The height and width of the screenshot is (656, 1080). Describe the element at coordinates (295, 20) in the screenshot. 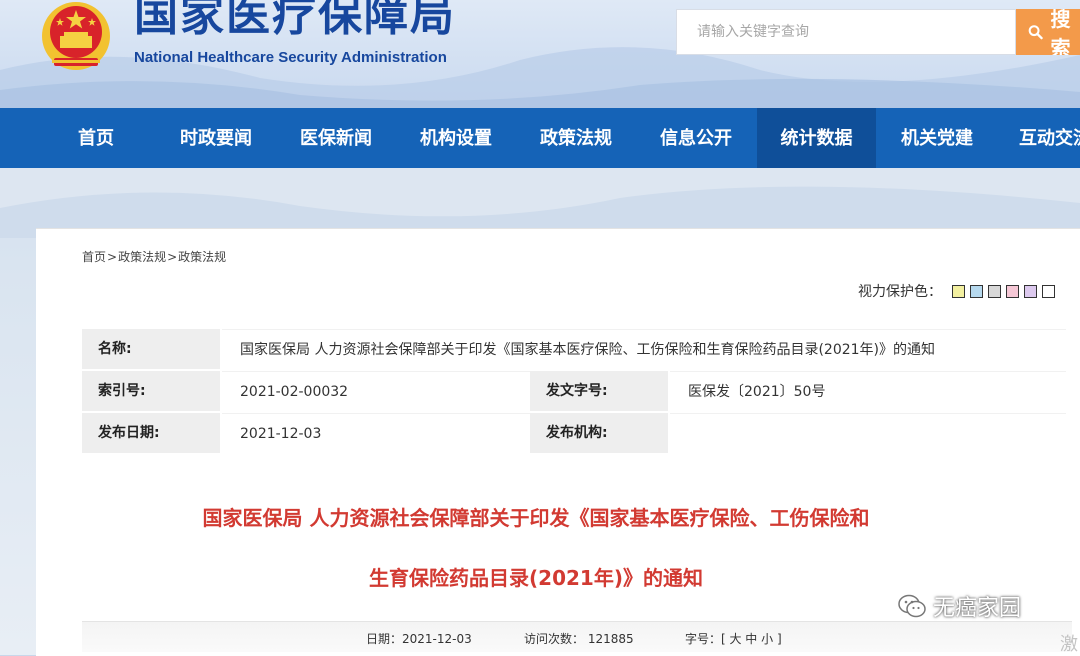

I see `site-title-chinese: 国家医疗保障局` at that location.